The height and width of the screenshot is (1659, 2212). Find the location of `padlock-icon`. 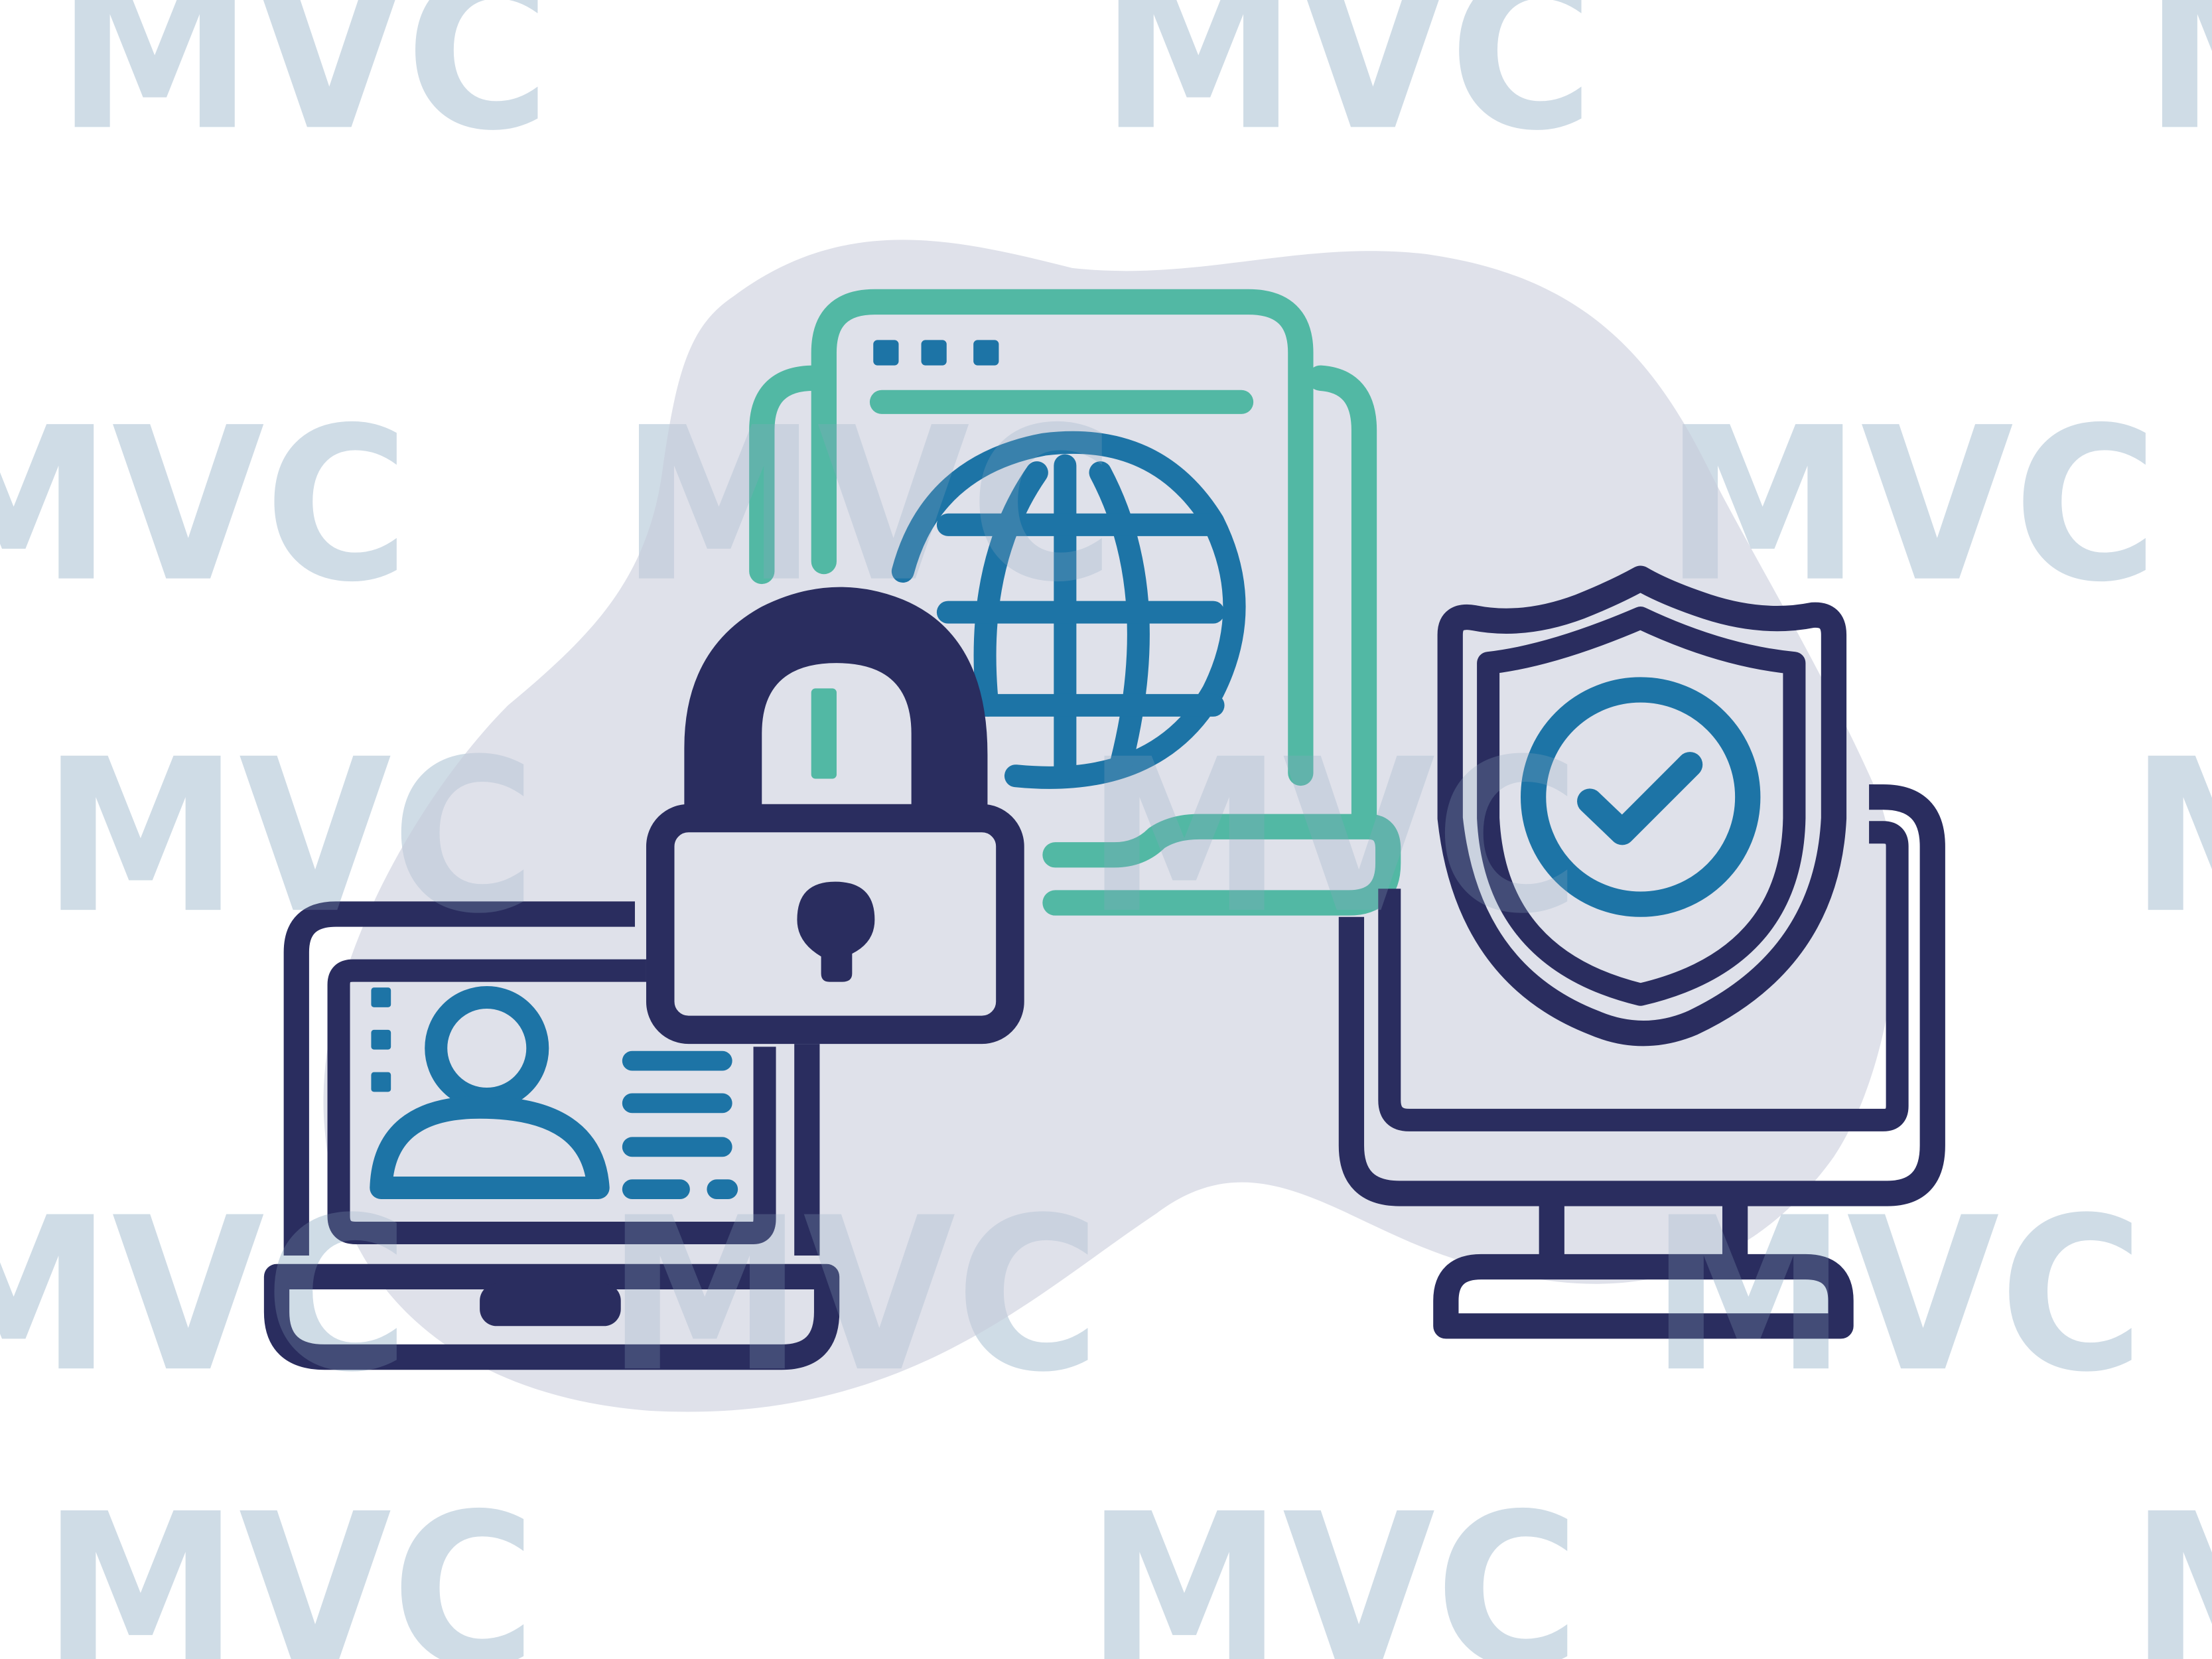

padlock-icon is located at coordinates (835, 816).